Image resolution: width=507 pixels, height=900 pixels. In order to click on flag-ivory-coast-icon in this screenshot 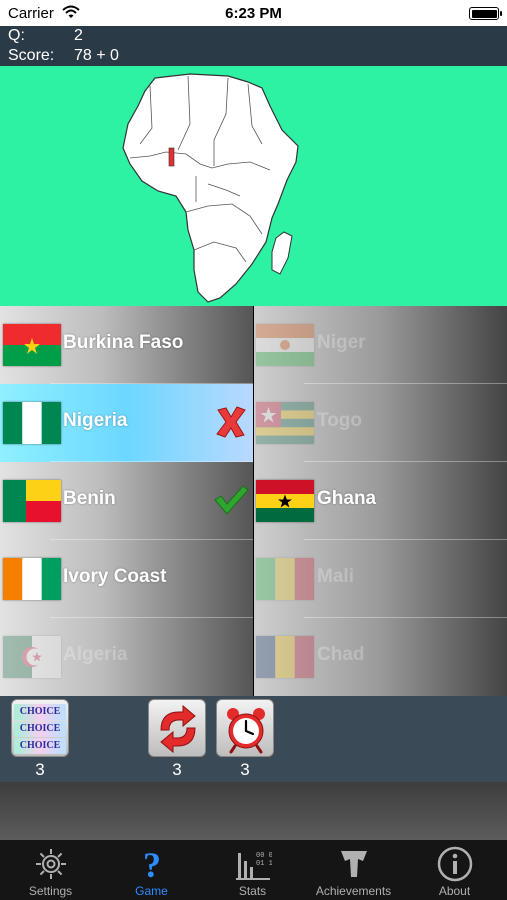, I will do `click(32, 579)`.